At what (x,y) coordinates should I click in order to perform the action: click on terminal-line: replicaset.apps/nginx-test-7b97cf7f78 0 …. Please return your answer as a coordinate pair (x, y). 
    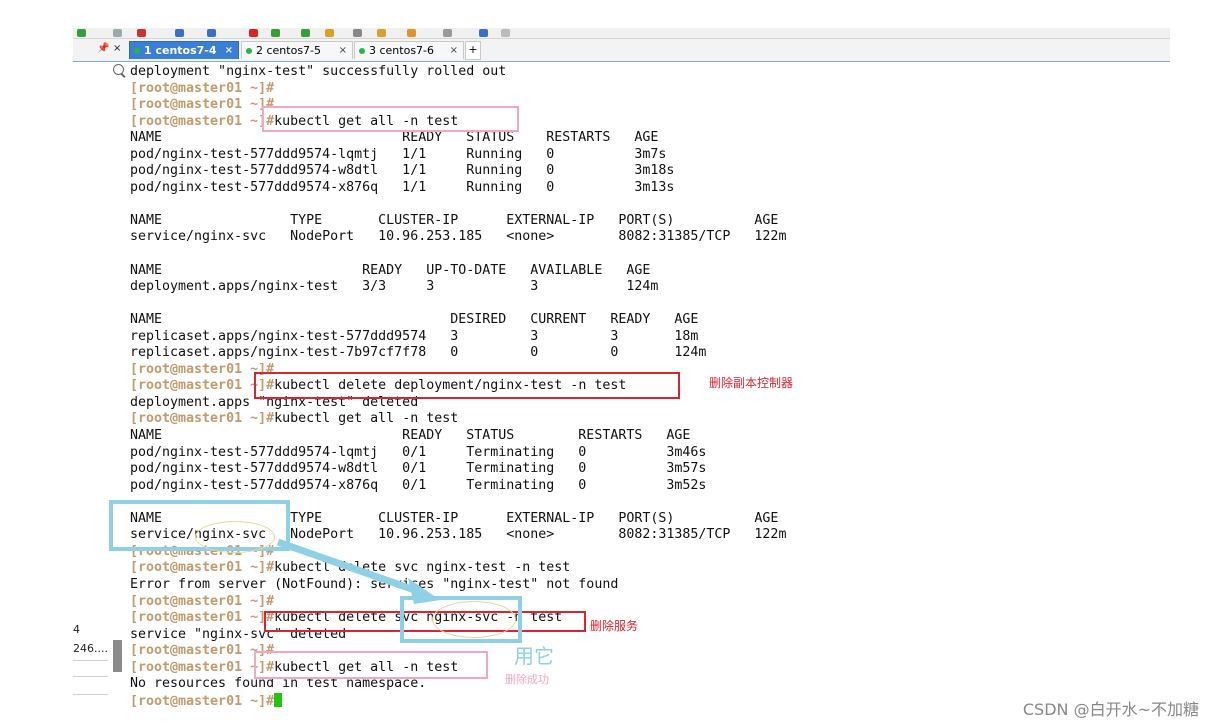
    Looking at the image, I should click on (630, 353).